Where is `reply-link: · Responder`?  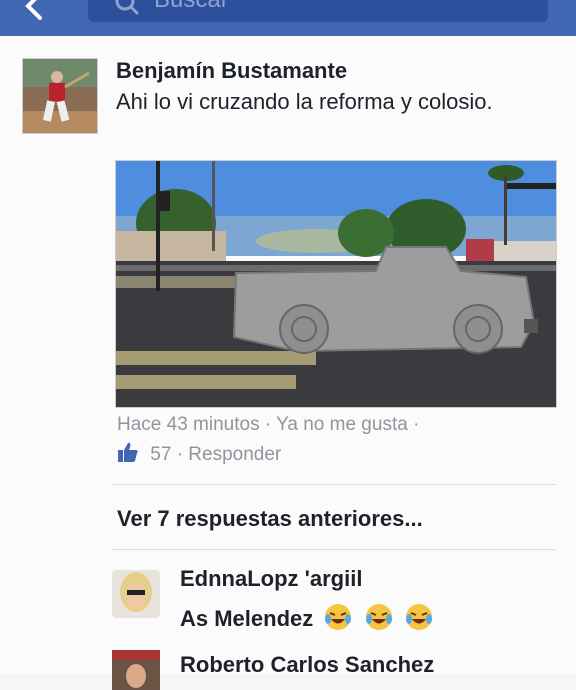 reply-link: · Responder is located at coordinates (229, 454).